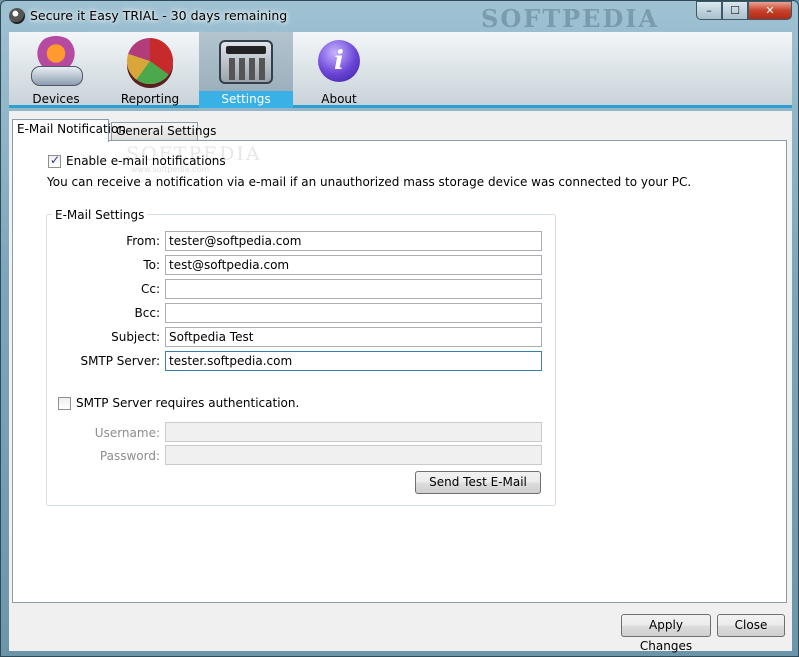 Image resolution: width=799 pixels, height=657 pixels. I want to click on smtp-auth-checkbox, so click(64, 403).